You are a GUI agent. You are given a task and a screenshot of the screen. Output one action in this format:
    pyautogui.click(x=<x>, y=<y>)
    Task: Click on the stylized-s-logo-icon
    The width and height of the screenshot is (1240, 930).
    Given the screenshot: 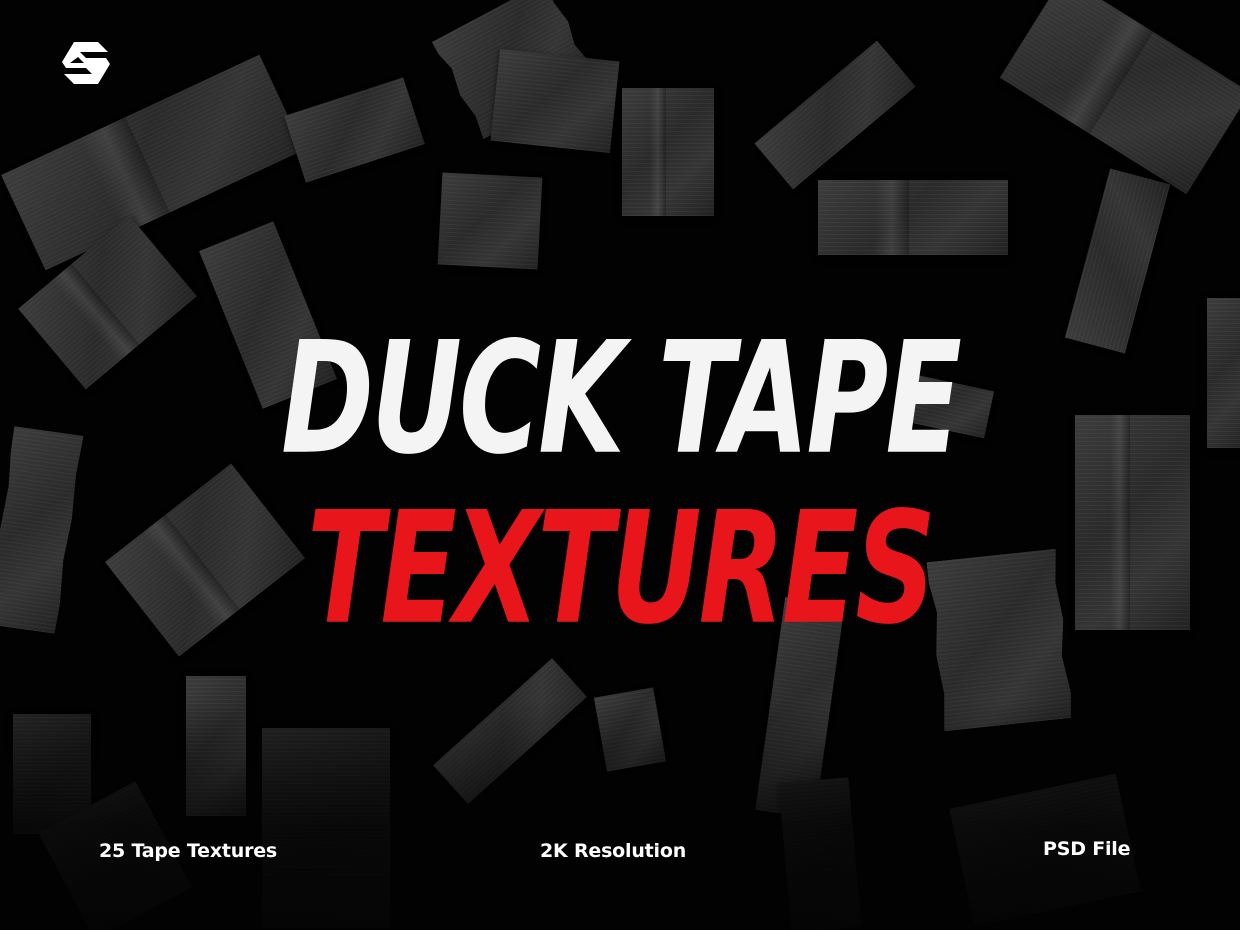 What is the action you would take?
    pyautogui.click(x=86, y=63)
    